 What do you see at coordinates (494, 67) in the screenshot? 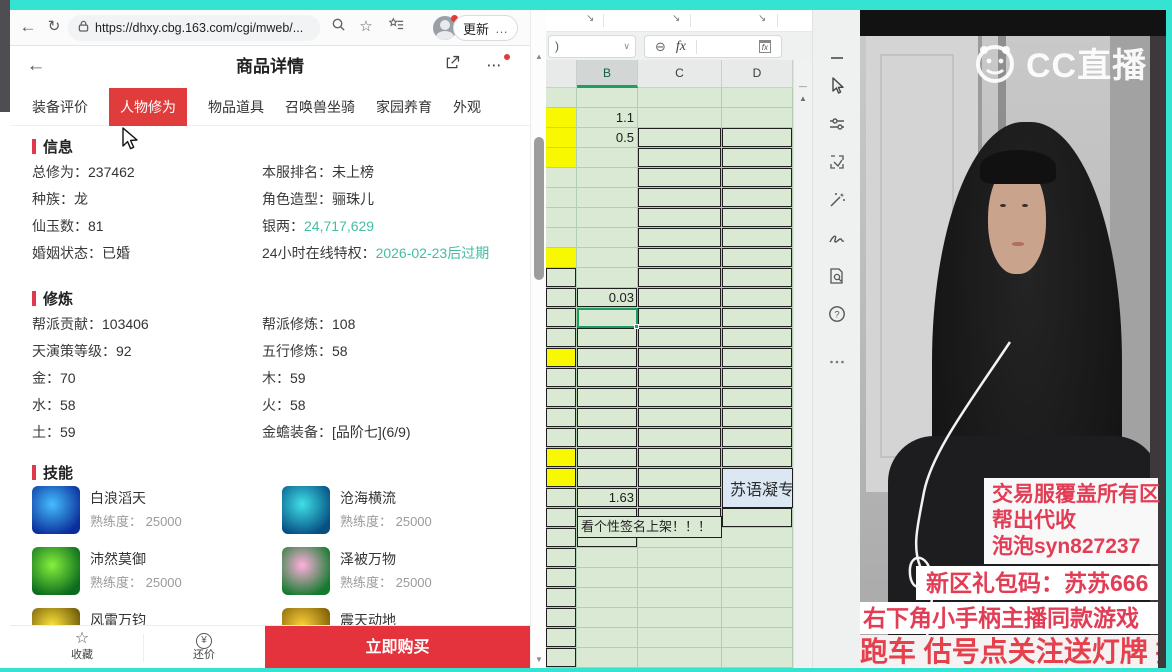
I see `page-more-icon: ⋯` at bounding box center [494, 67].